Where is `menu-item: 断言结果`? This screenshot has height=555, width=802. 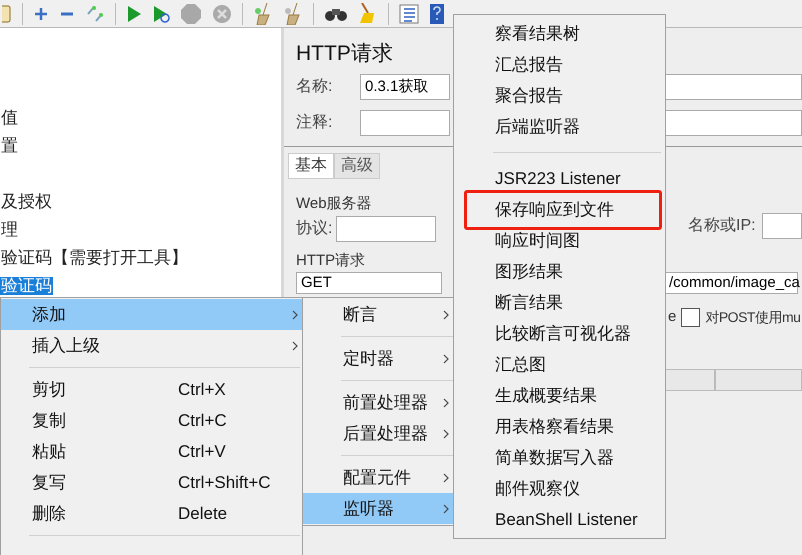
menu-item: 断言结果 is located at coordinates (559, 302).